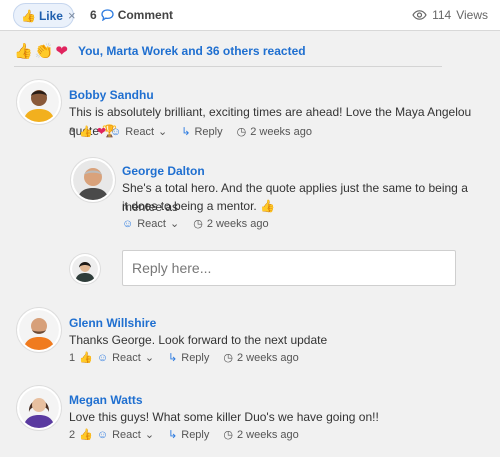 Image resolution: width=500 pixels, height=457 pixels. I want to click on comment-label: Comment, so click(145, 15).